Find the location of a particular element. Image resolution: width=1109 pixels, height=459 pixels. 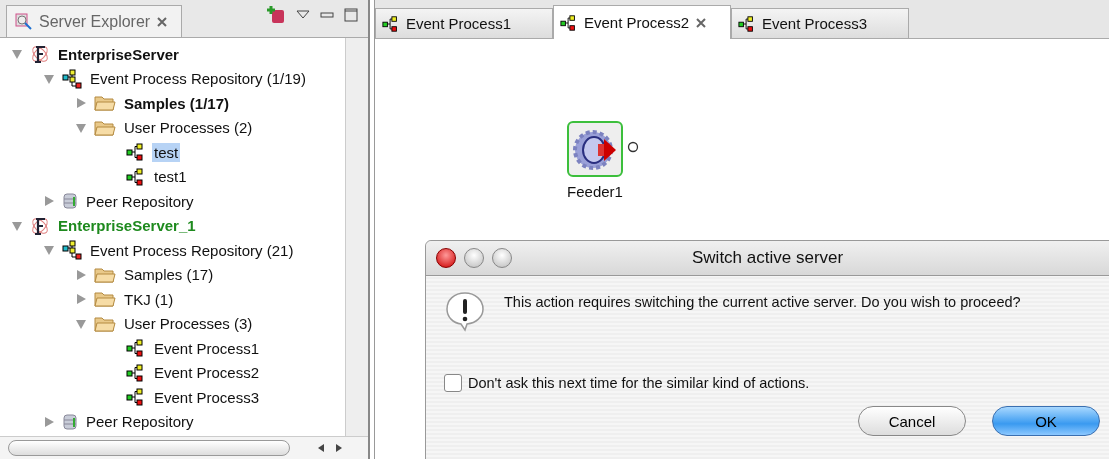

tree-item: Event Process3 is located at coordinates (207, 397).